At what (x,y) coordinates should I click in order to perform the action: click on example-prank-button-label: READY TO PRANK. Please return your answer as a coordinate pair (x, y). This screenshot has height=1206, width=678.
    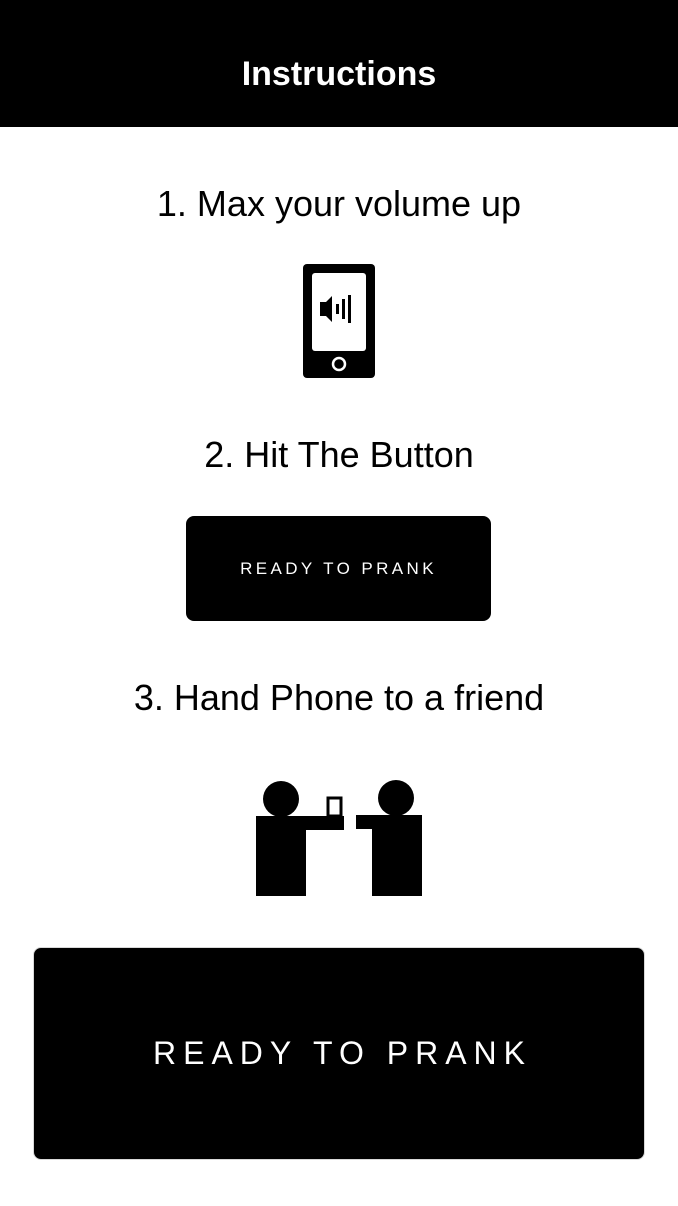
    Looking at the image, I should click on (338, 568).